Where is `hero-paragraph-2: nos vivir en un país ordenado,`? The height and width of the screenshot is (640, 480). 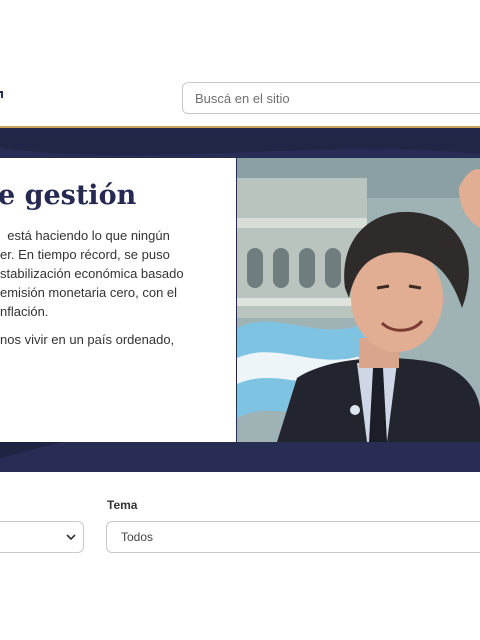 hero-paragraph-2: nos vivir en un país ordenado, is located at coordinates (87, 339).